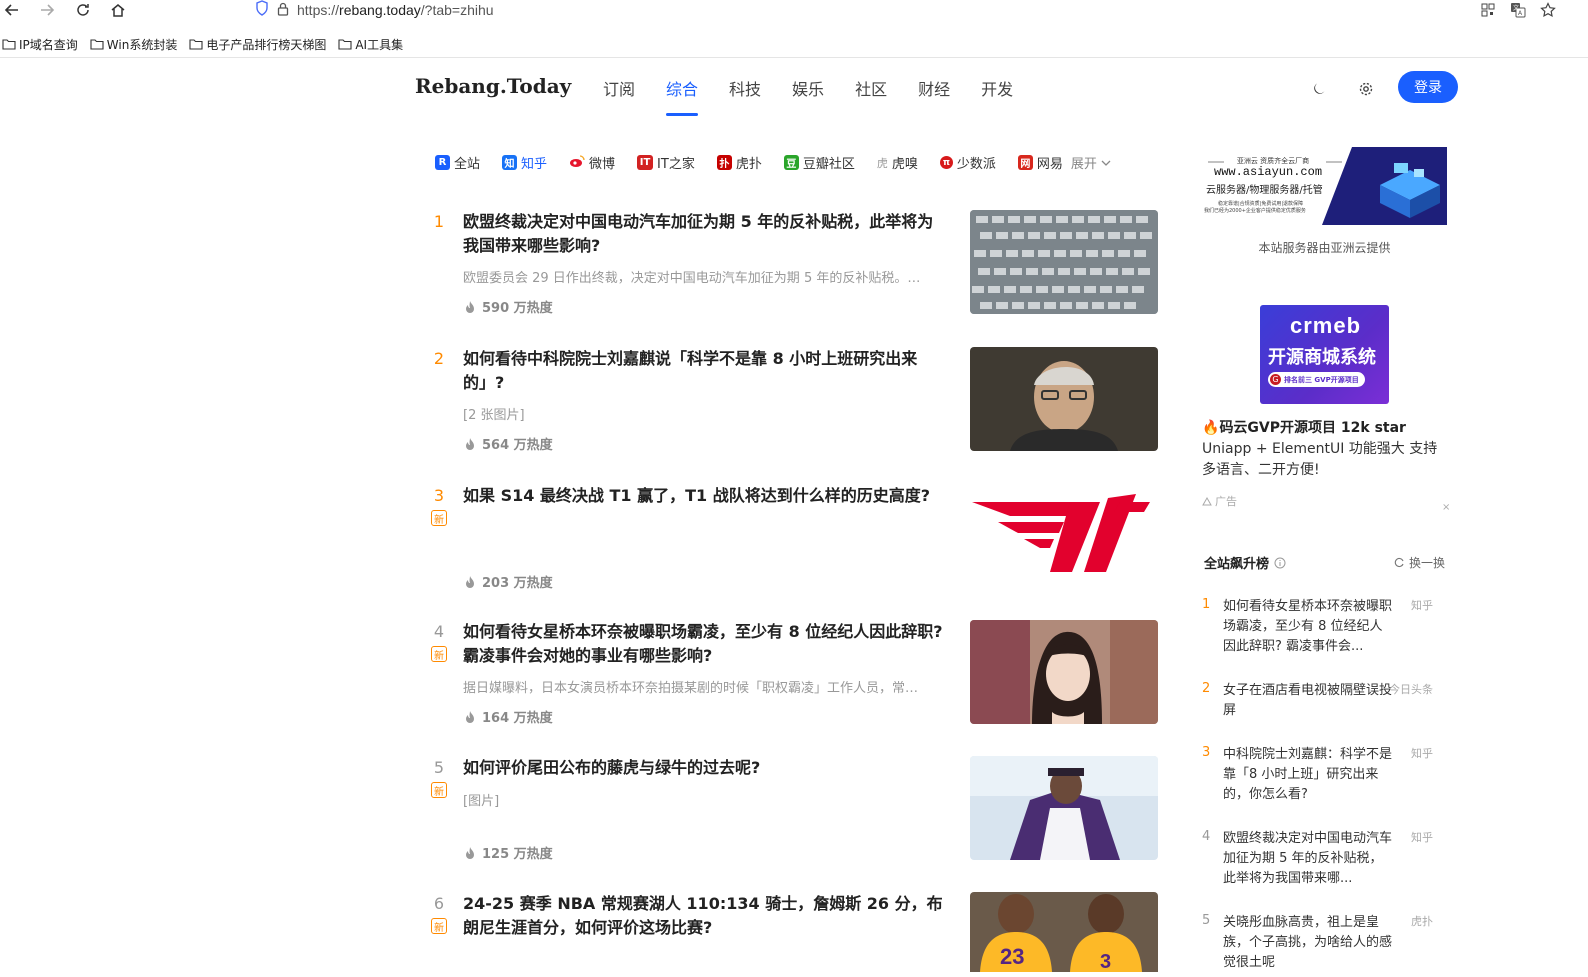 Image resolution: width=1588 pixels, height=977 pixels. What do you see at coordinates (1324, 354) in the screenshot?
I see `crmeb-ad-banner: crmeb 开源商城系统 G 排名前三 GVP开源项目` at bounding box center [1324, 354].